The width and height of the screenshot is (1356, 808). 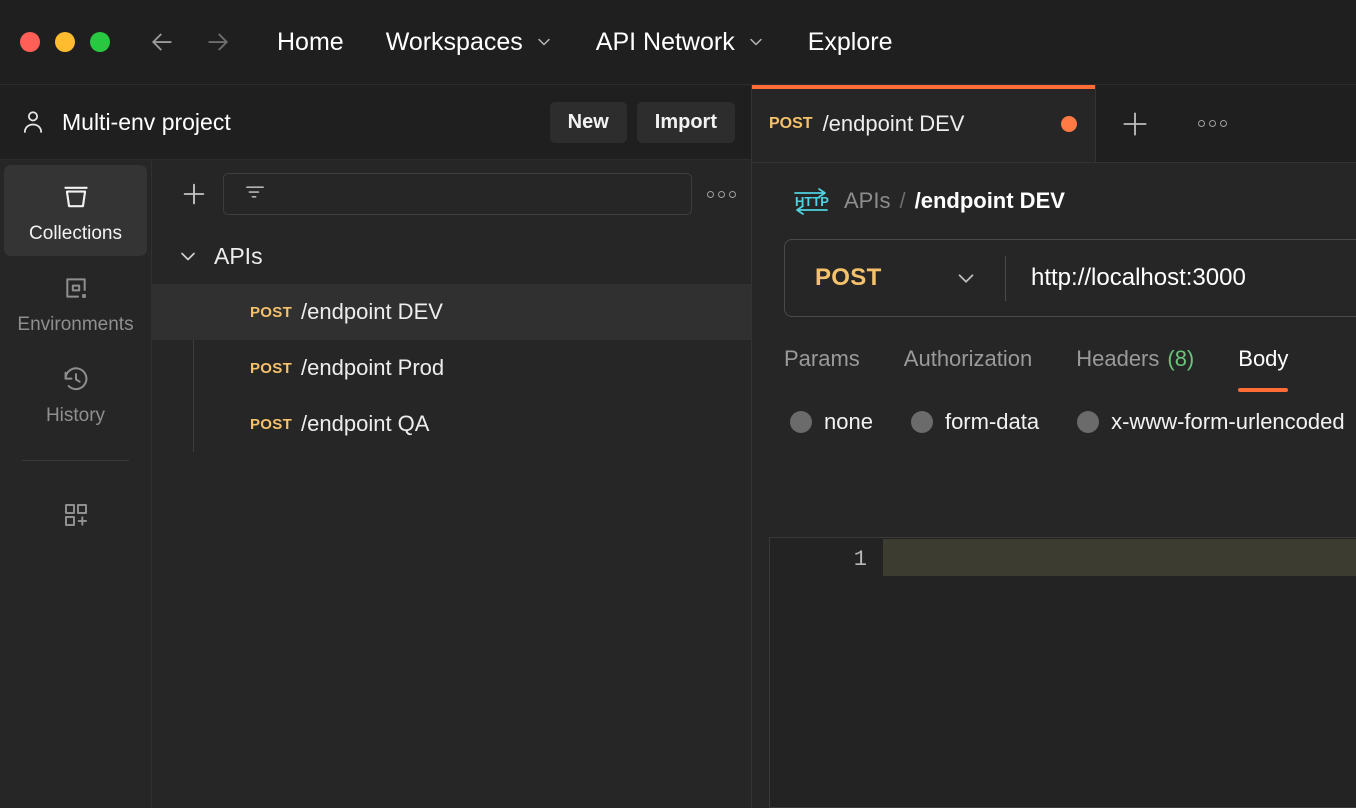 What do you see at coordinates (146, 121) in the screenshot?
I see `workspace-title: Multi-env project` at bounding box center [146, 121].